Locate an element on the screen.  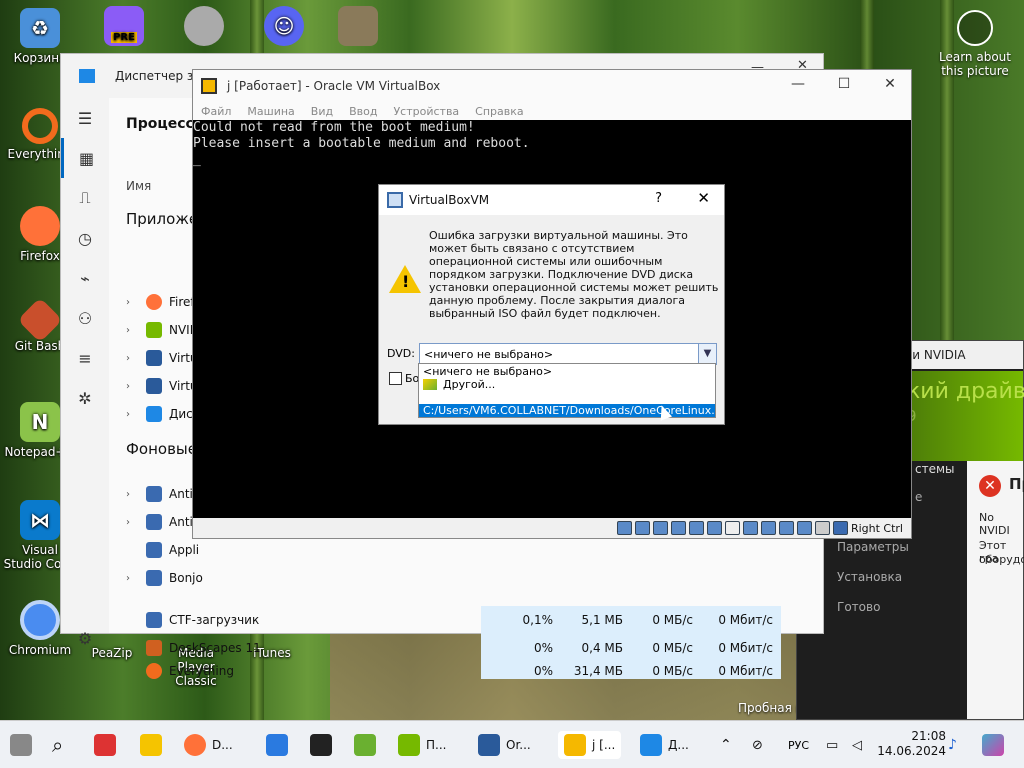
taskbar-copilot is located at coordinates (996, 745).